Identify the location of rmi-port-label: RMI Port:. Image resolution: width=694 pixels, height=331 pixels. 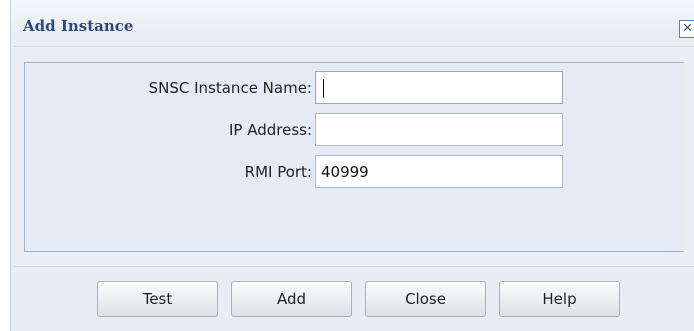
(278, 172).